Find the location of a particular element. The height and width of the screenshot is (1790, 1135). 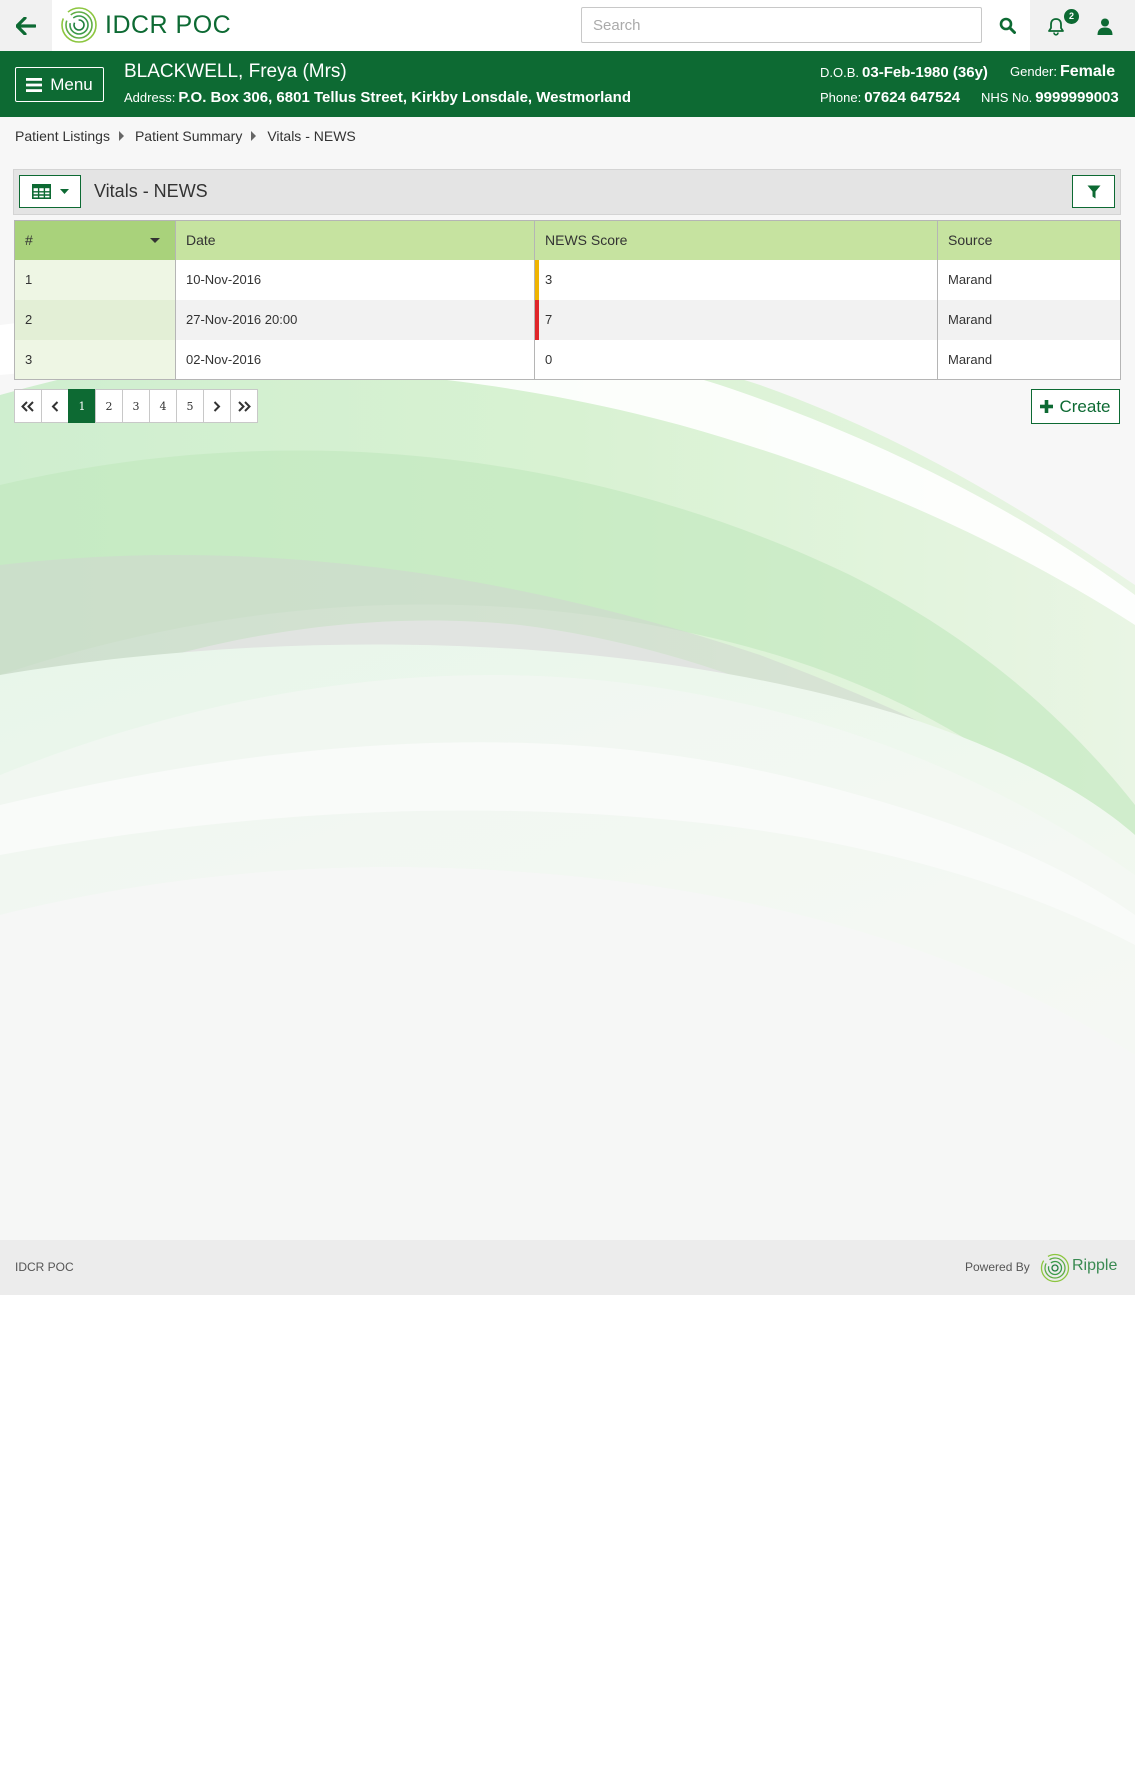

last-page-button is located at coordinates (244, 406).